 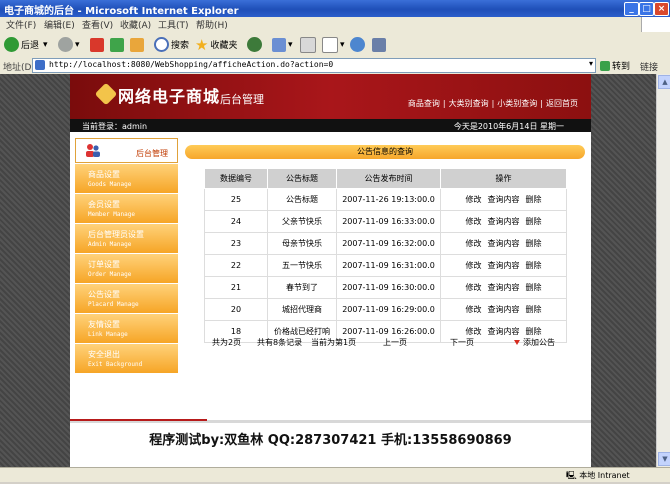 I want to click on top-nav: 商品查询 | 大类别查询 | 小类别查询 | 返回首页, so click(x=492, y=103).